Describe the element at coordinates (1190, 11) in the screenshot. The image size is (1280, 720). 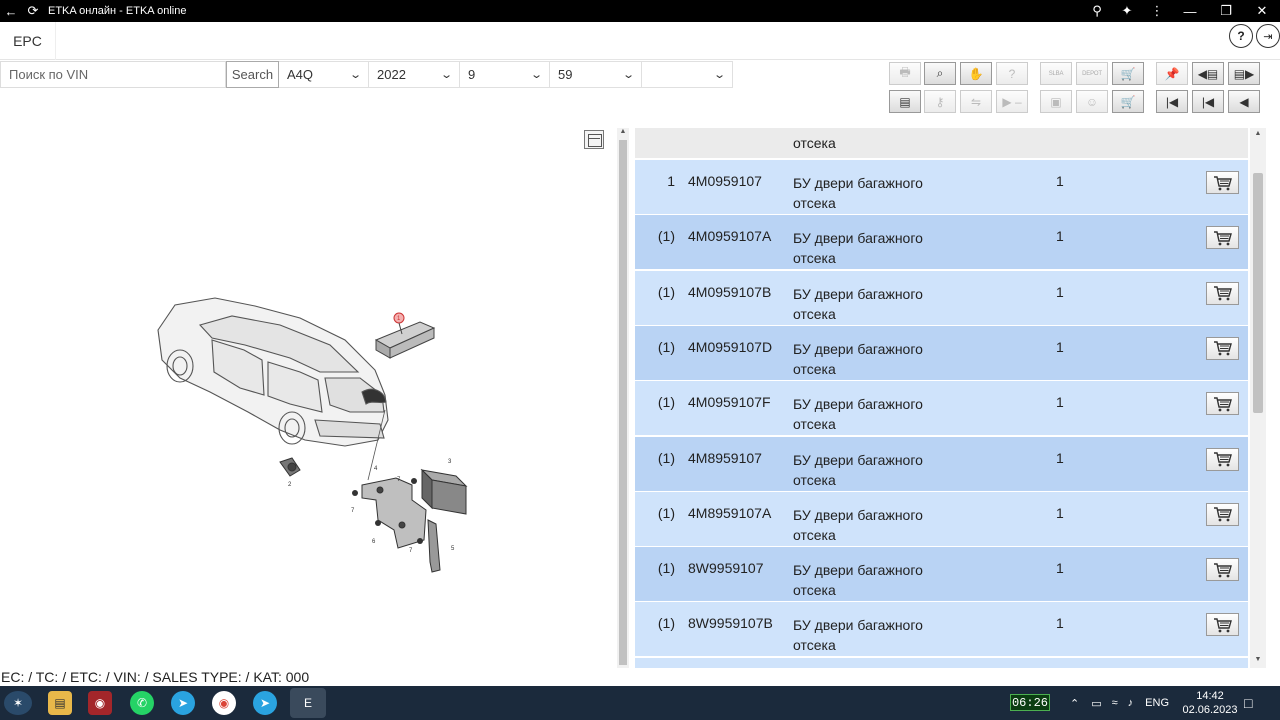
I see `minimize-icon: —` at that location.